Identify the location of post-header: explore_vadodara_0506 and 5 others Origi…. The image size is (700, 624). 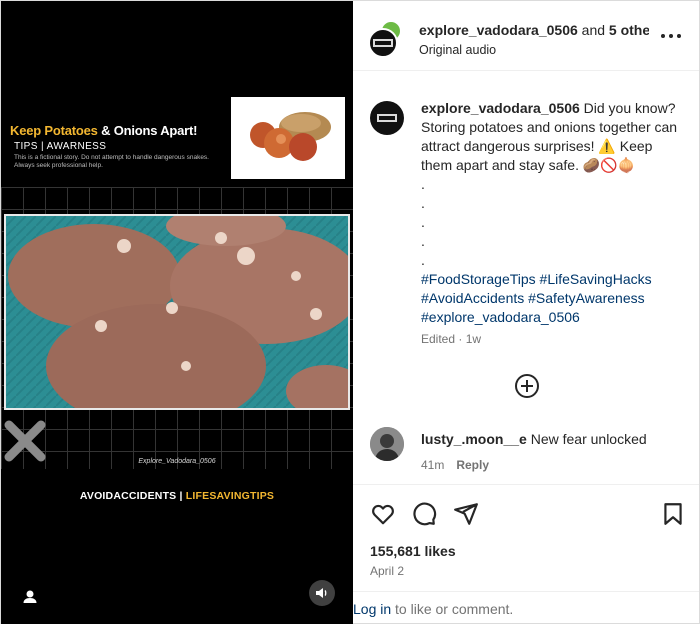
(526, 36).